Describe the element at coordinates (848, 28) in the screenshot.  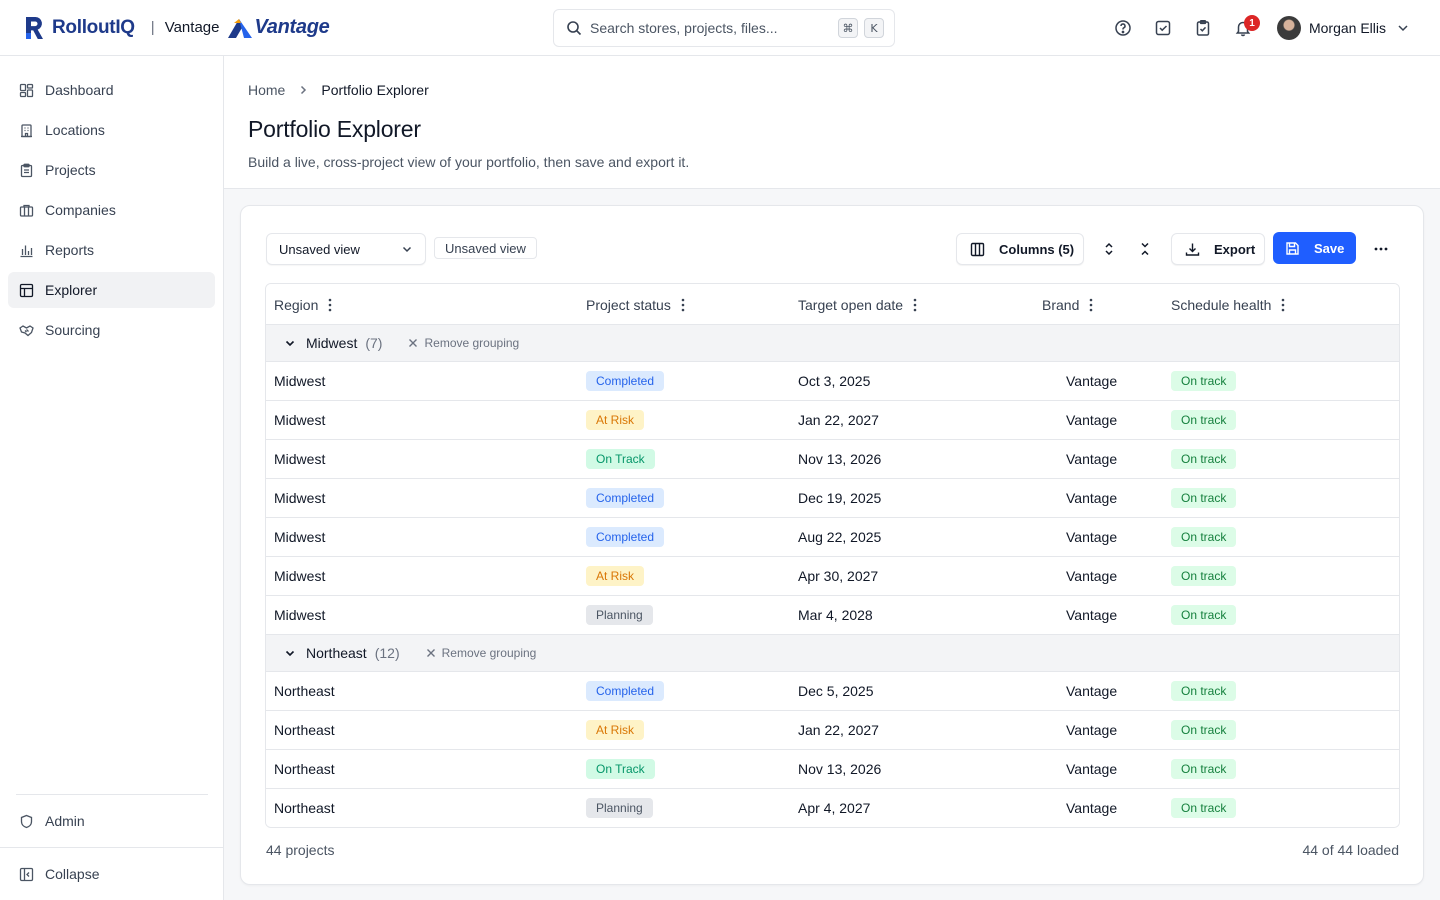
I see `shortcut-key-cmd: ⌘` at that location.